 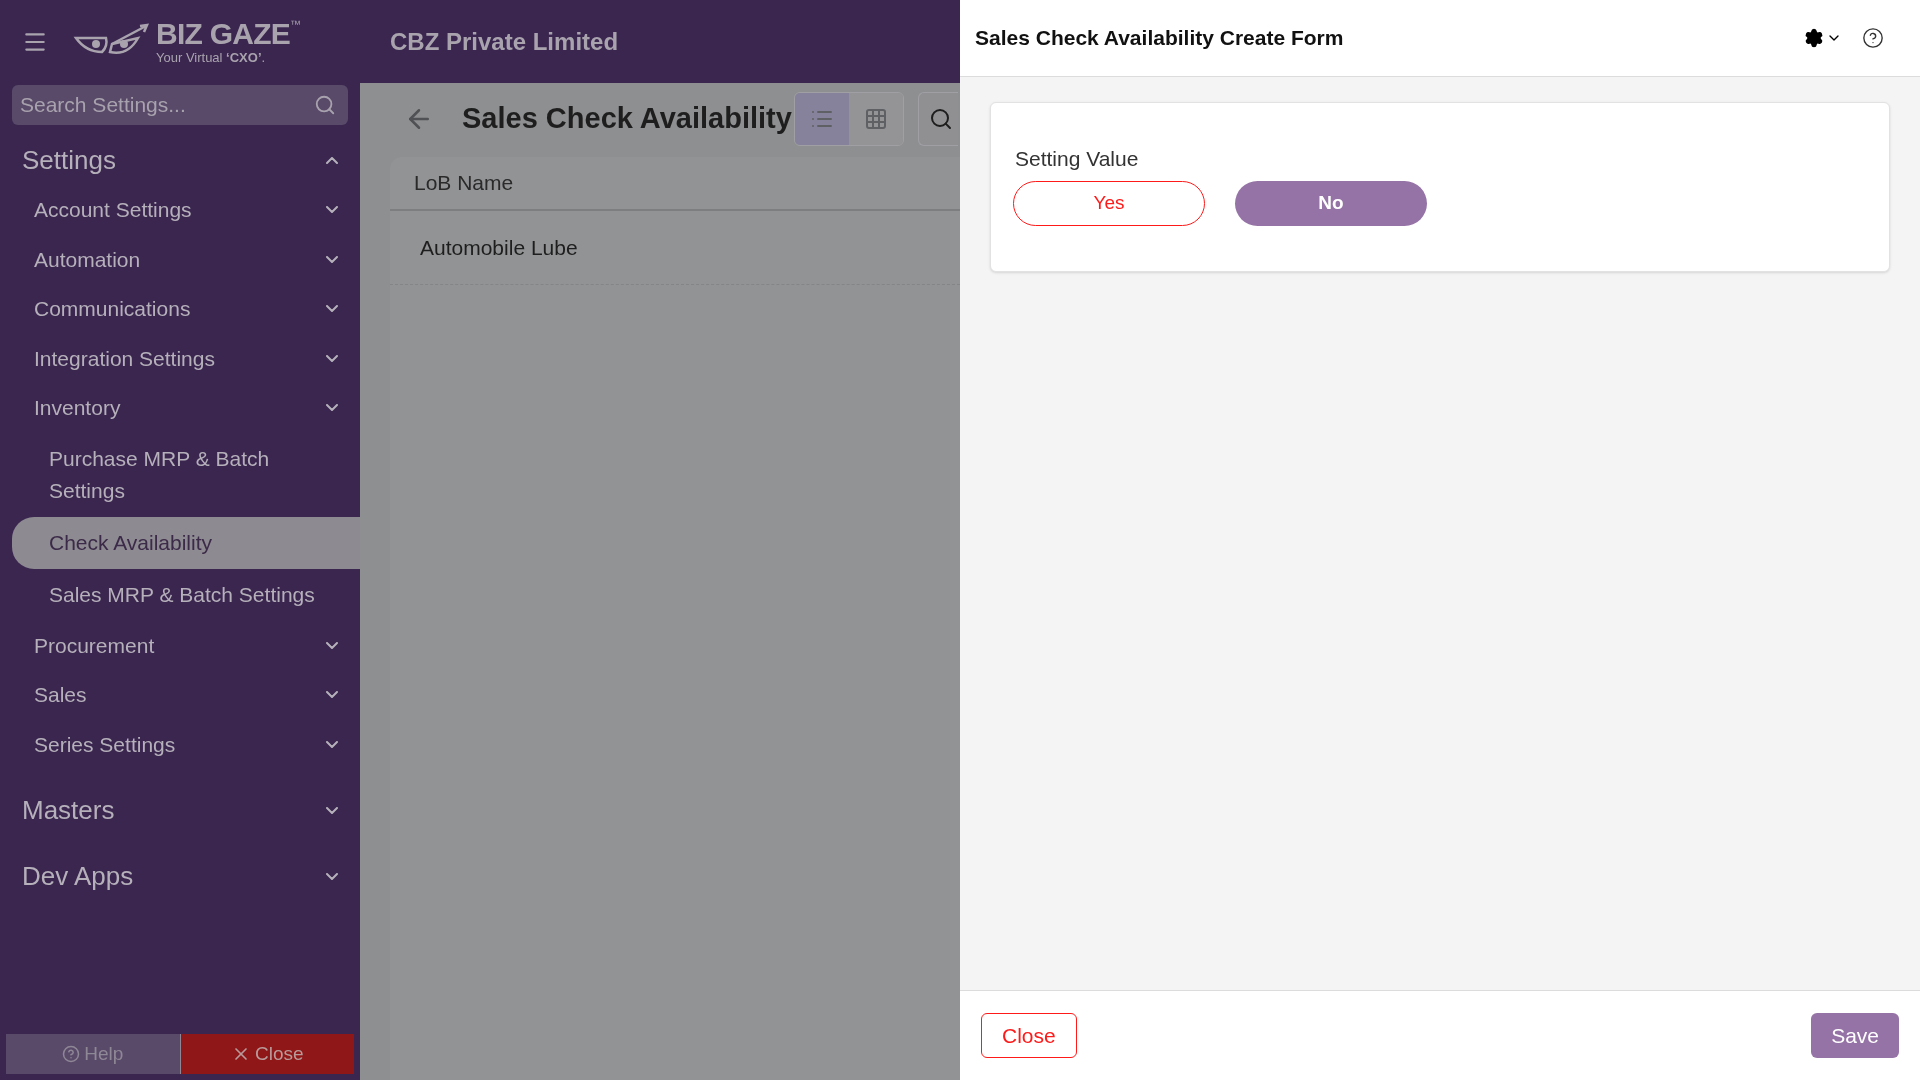 I want to click on logo-wordmark: BIZ GAZE, so click(x=223, y=34).